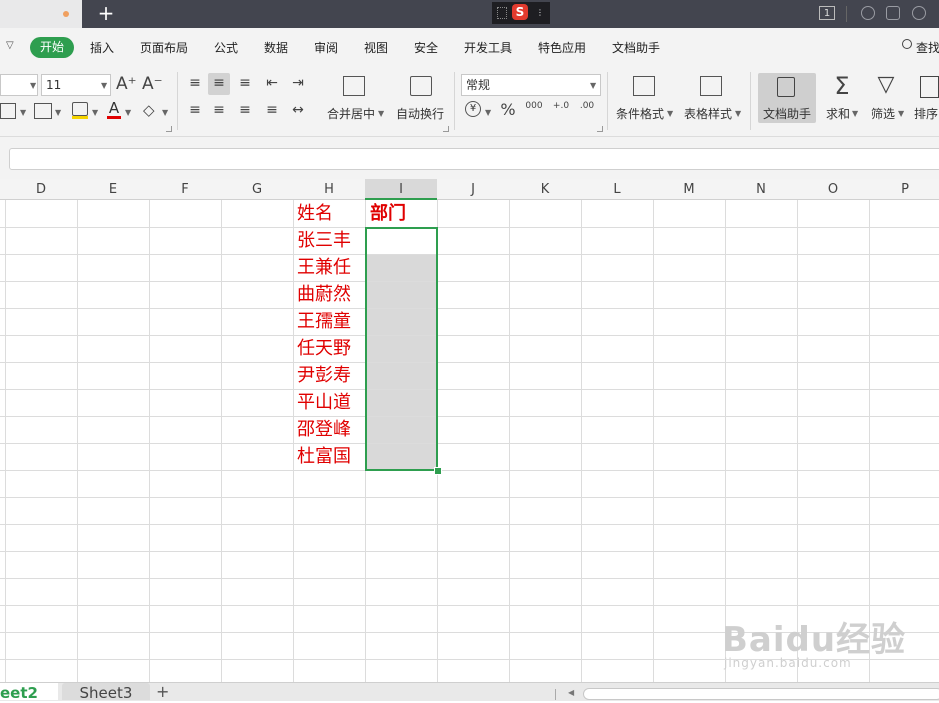 Image resolution: width=939 pixels, height=703 pixels. Describe the element at coordinates (162, 692) in the screenshot. I see `add-sheet-button: +` at that location.